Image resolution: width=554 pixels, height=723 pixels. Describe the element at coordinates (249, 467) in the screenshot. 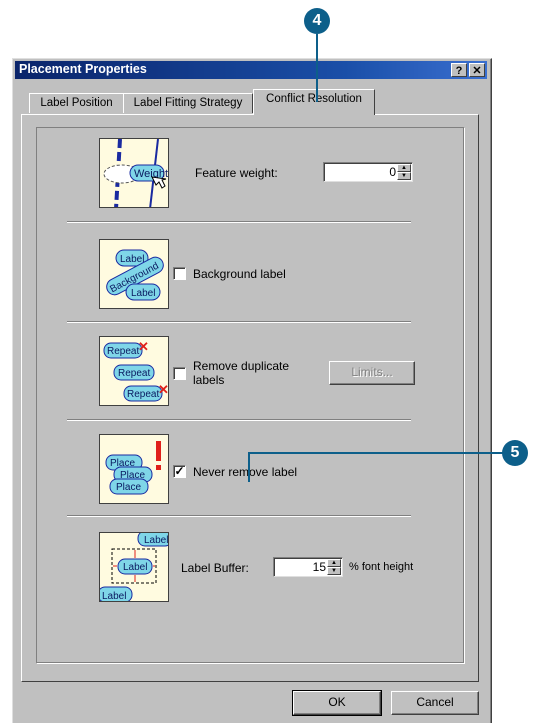

I see `step-5-leader-line-drop` at that location.